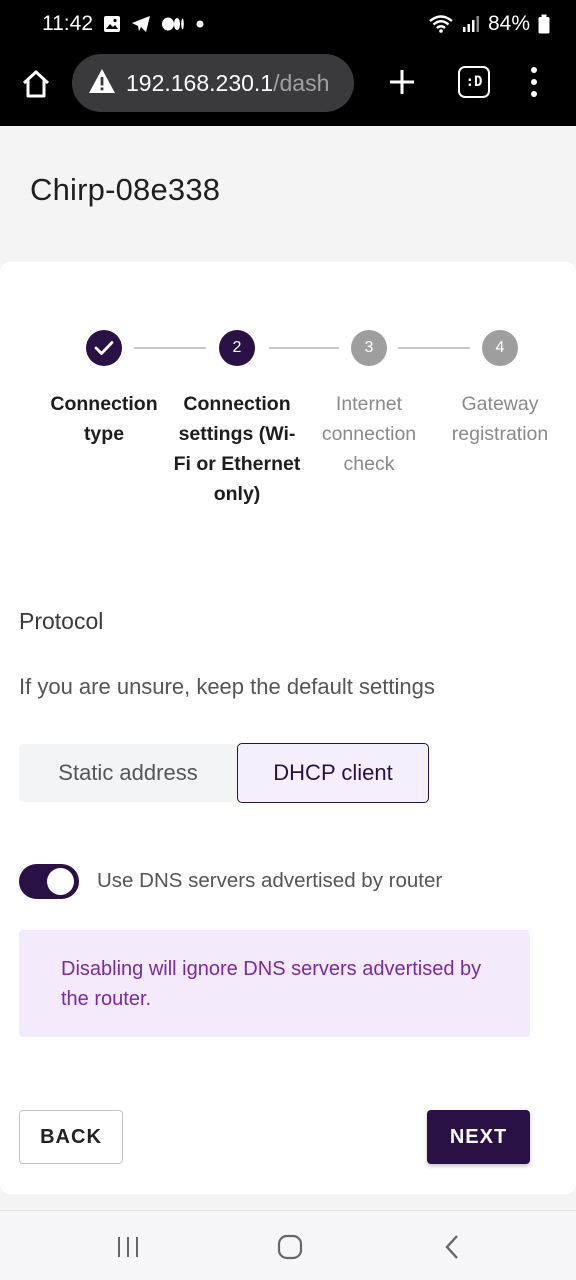 Image resolution: width=576 pixels, height=1280 pixels. I want to click on toggle-knob, so click(60, 881).